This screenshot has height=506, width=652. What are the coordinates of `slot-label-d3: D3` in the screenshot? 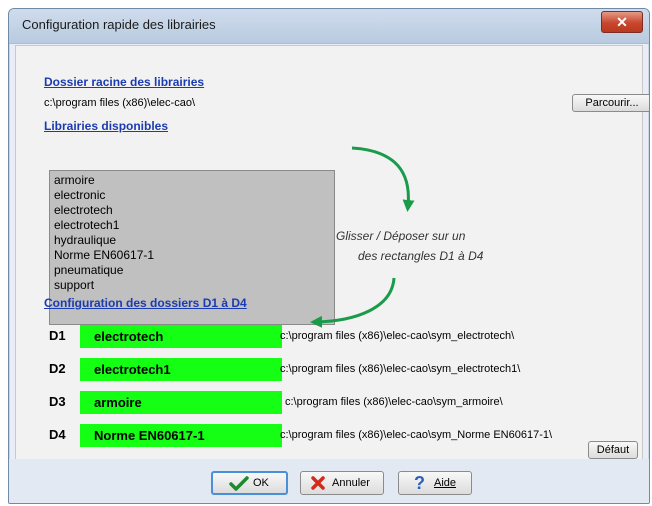 It's located at (57, 401).